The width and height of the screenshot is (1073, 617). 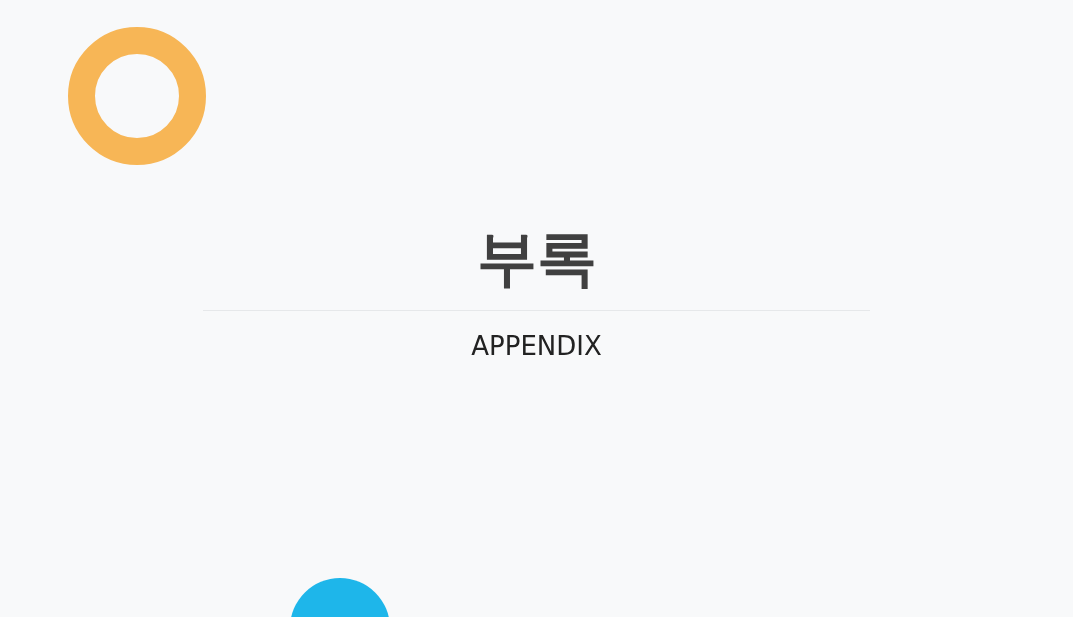 What do you see at coordinates (536, 258) in the screenshot?
I see `slide-title: 부록` at bounding box center [536, 258].